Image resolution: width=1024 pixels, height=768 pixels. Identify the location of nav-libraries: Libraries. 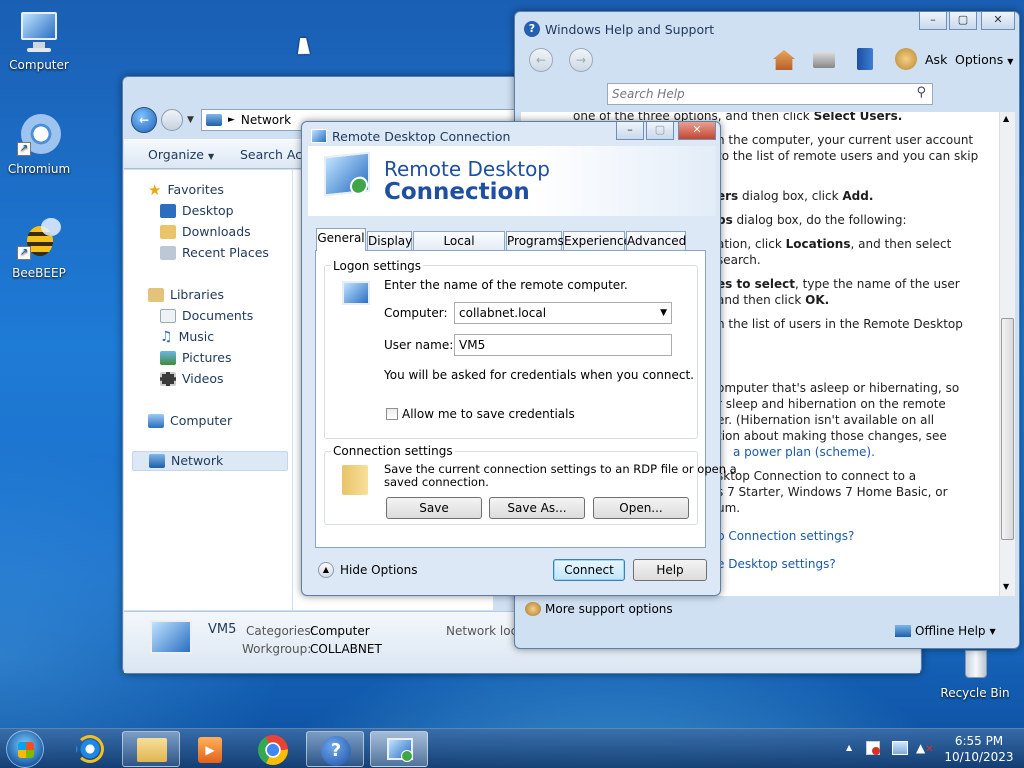
(186, 295).